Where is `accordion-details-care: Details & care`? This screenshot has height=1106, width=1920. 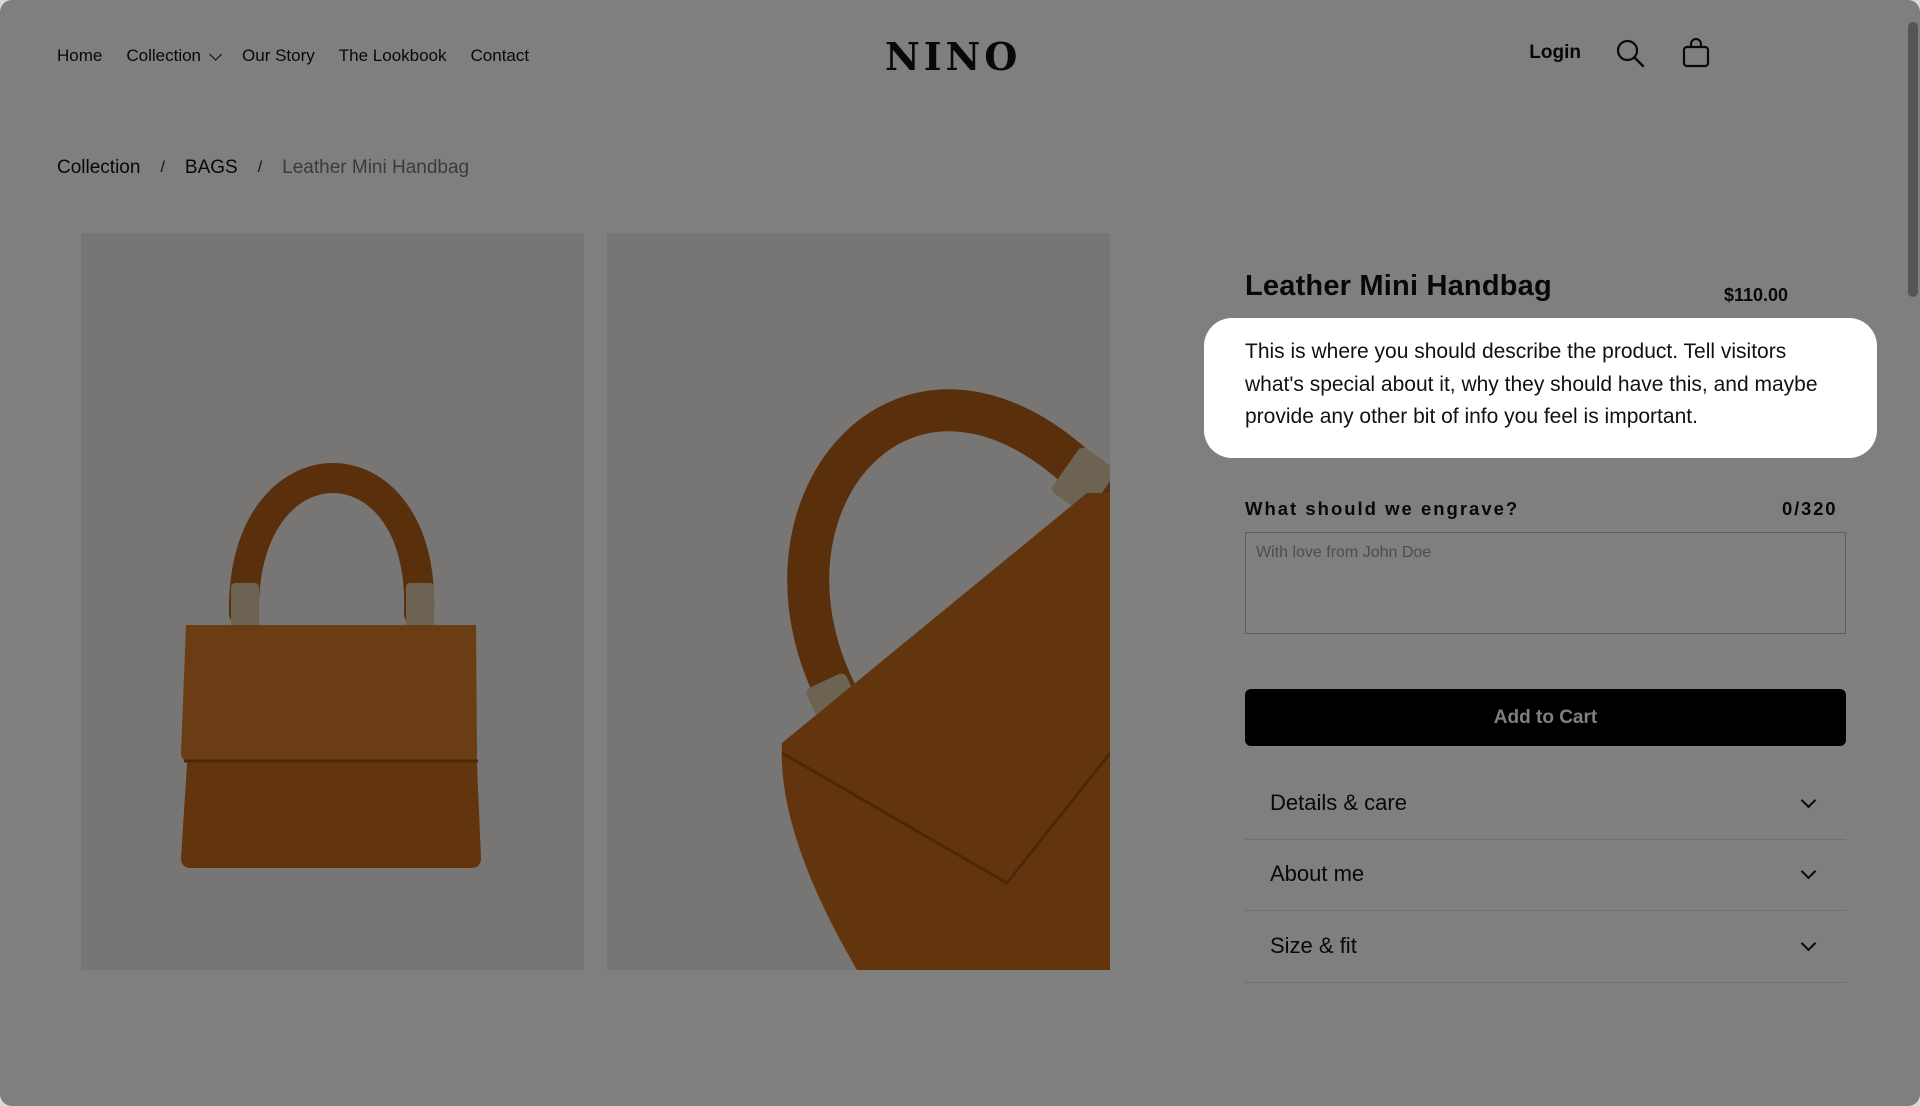 accordion-details-care: Details & care is located at coordinates (1545, 804).